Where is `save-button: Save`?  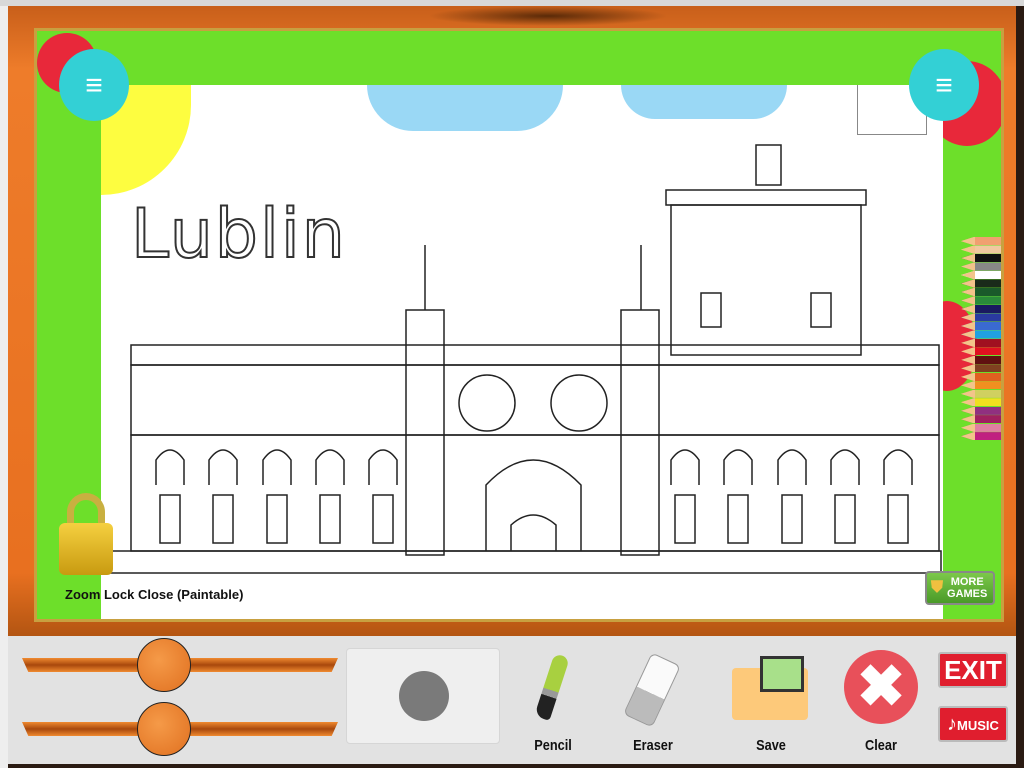 save-button: Save is located at coordinates (771, 704).